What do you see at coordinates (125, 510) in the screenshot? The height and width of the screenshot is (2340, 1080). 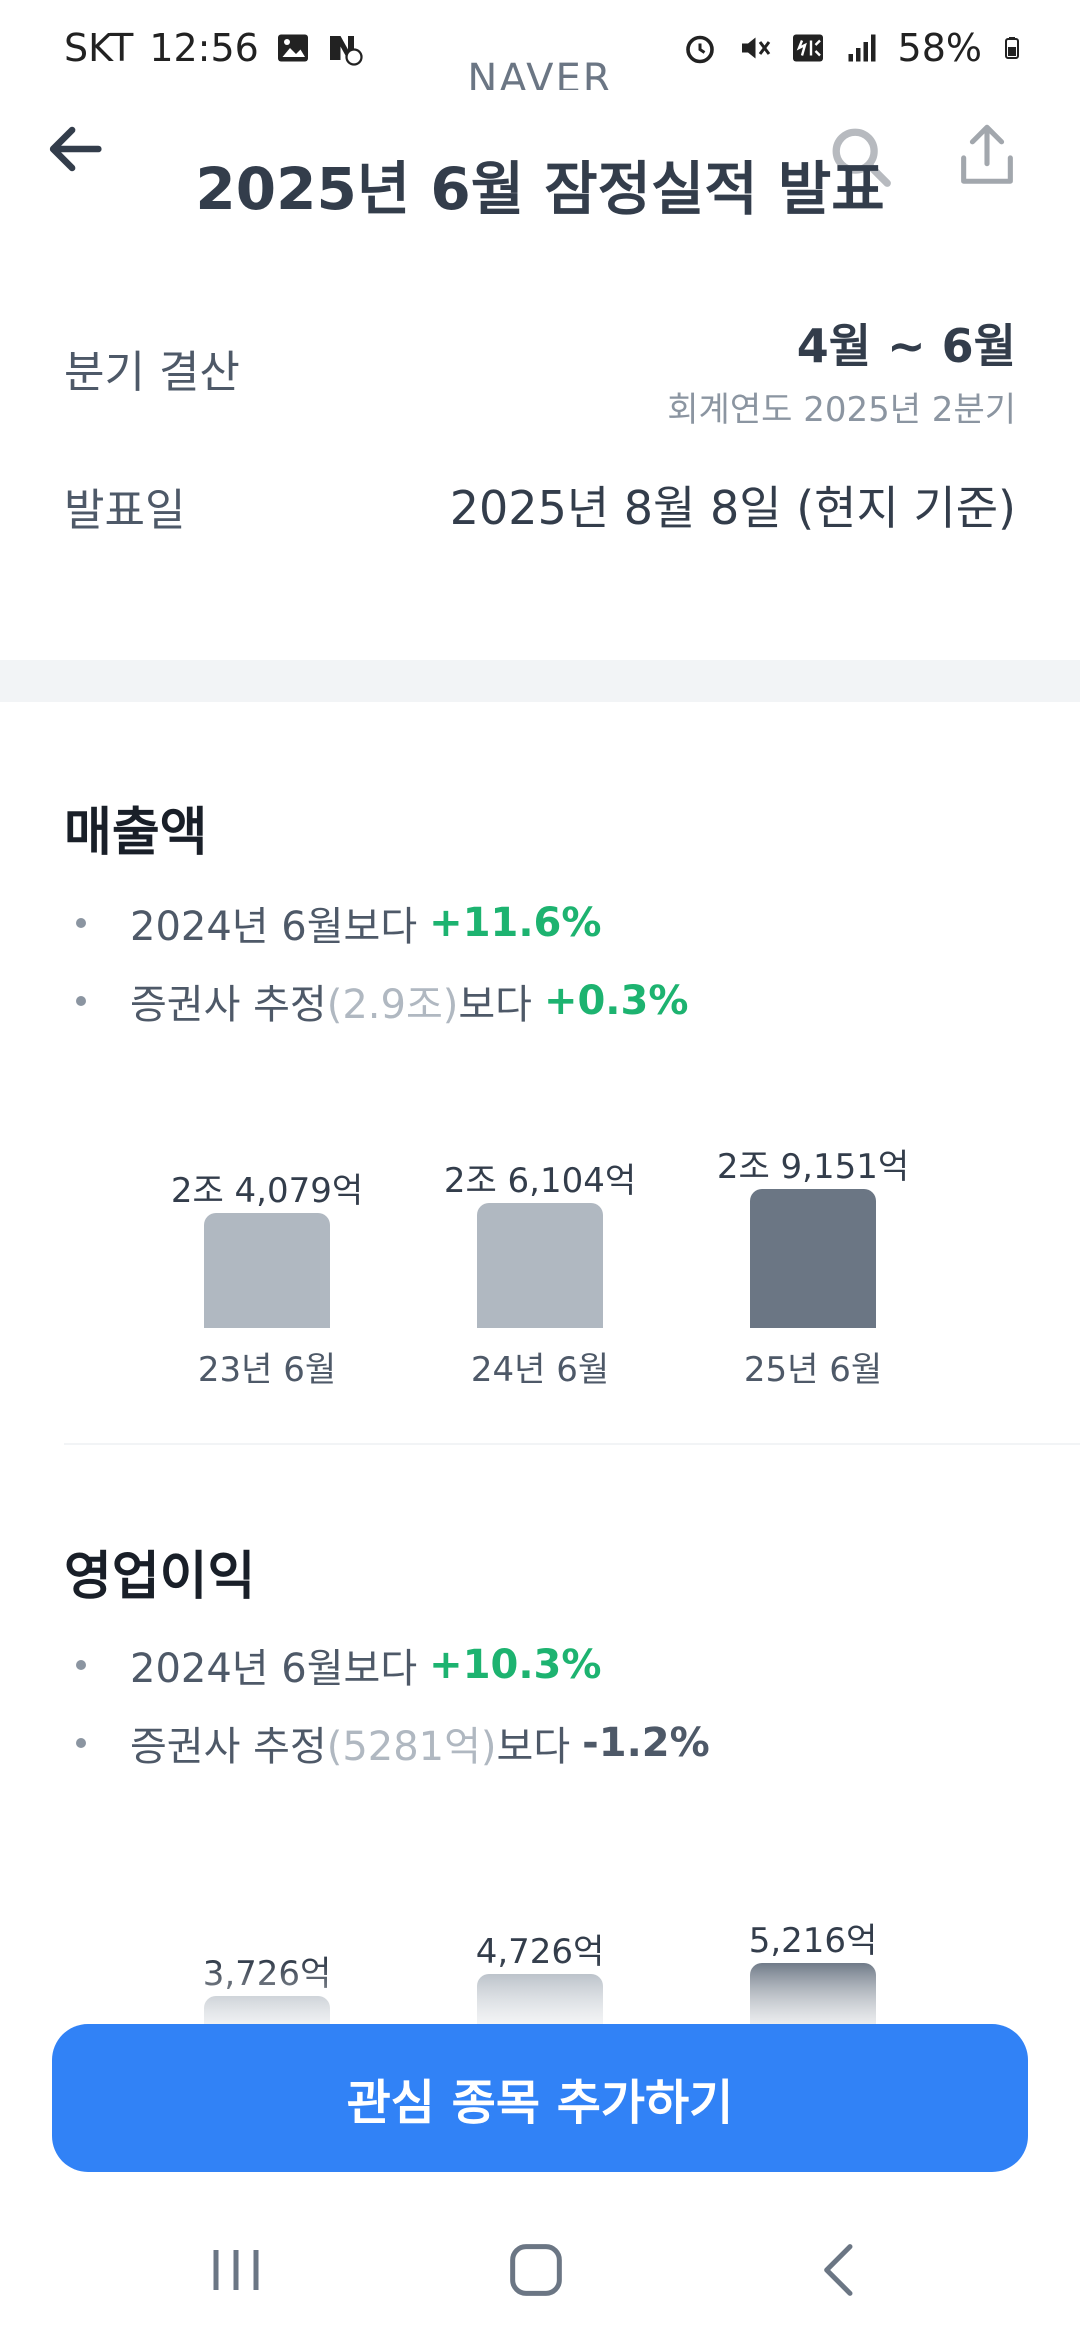 I see `announce-date-label: 발표일` at bounding box center [125, 510].